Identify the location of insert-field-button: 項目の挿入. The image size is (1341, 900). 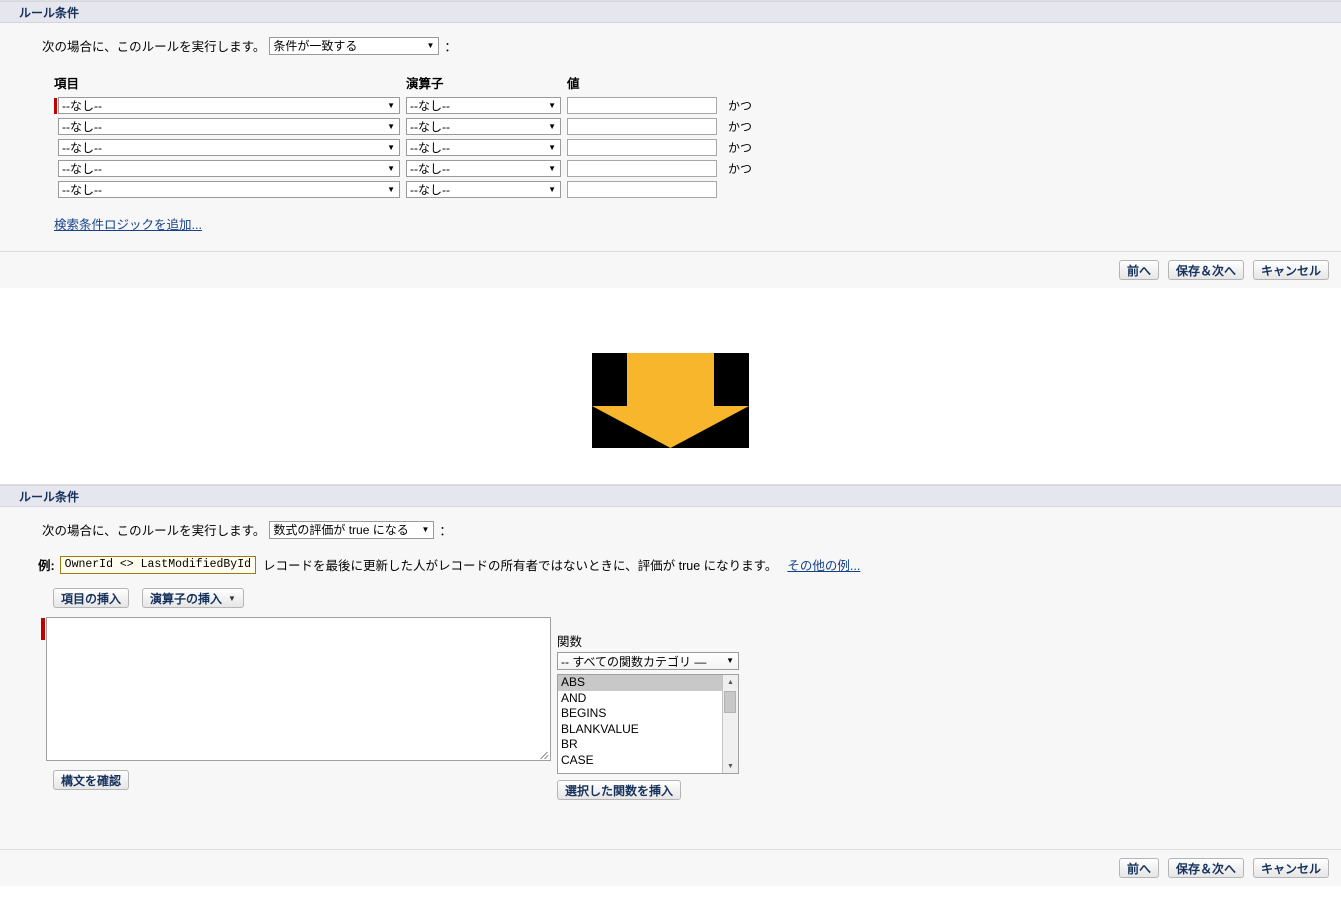
(91, 598).